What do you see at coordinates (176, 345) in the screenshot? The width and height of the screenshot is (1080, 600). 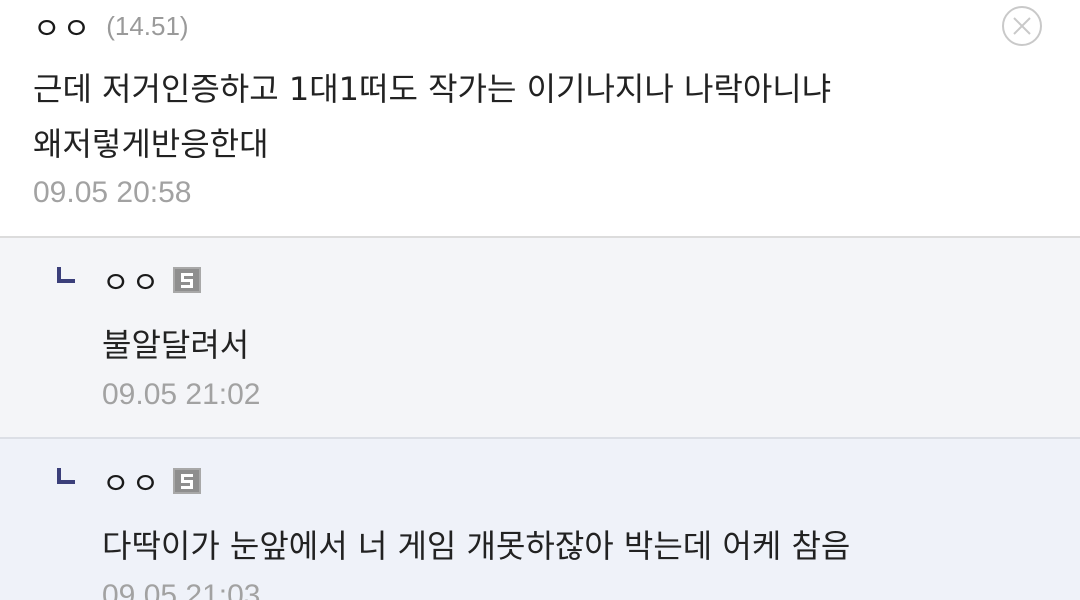 I see `reply-text: 불알달려서` at bounding box center [176, 345].